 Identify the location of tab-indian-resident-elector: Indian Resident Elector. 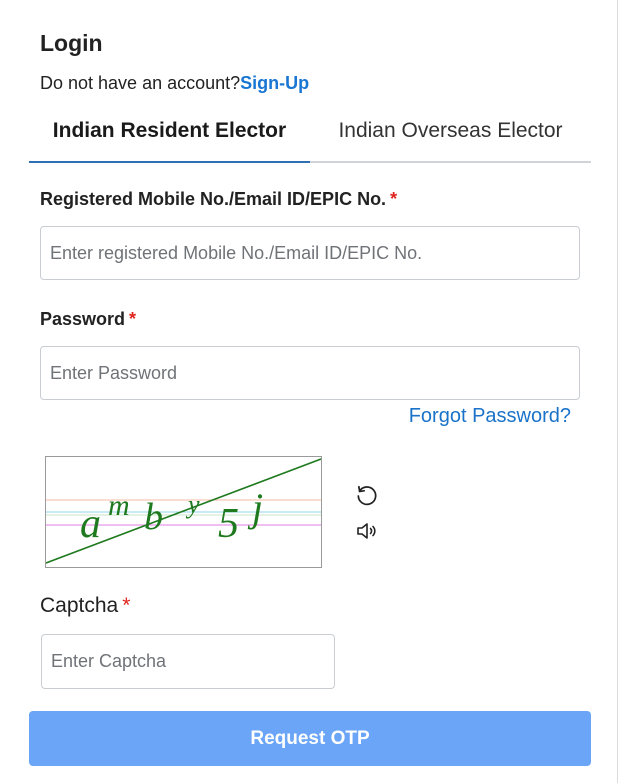
(169, 133).